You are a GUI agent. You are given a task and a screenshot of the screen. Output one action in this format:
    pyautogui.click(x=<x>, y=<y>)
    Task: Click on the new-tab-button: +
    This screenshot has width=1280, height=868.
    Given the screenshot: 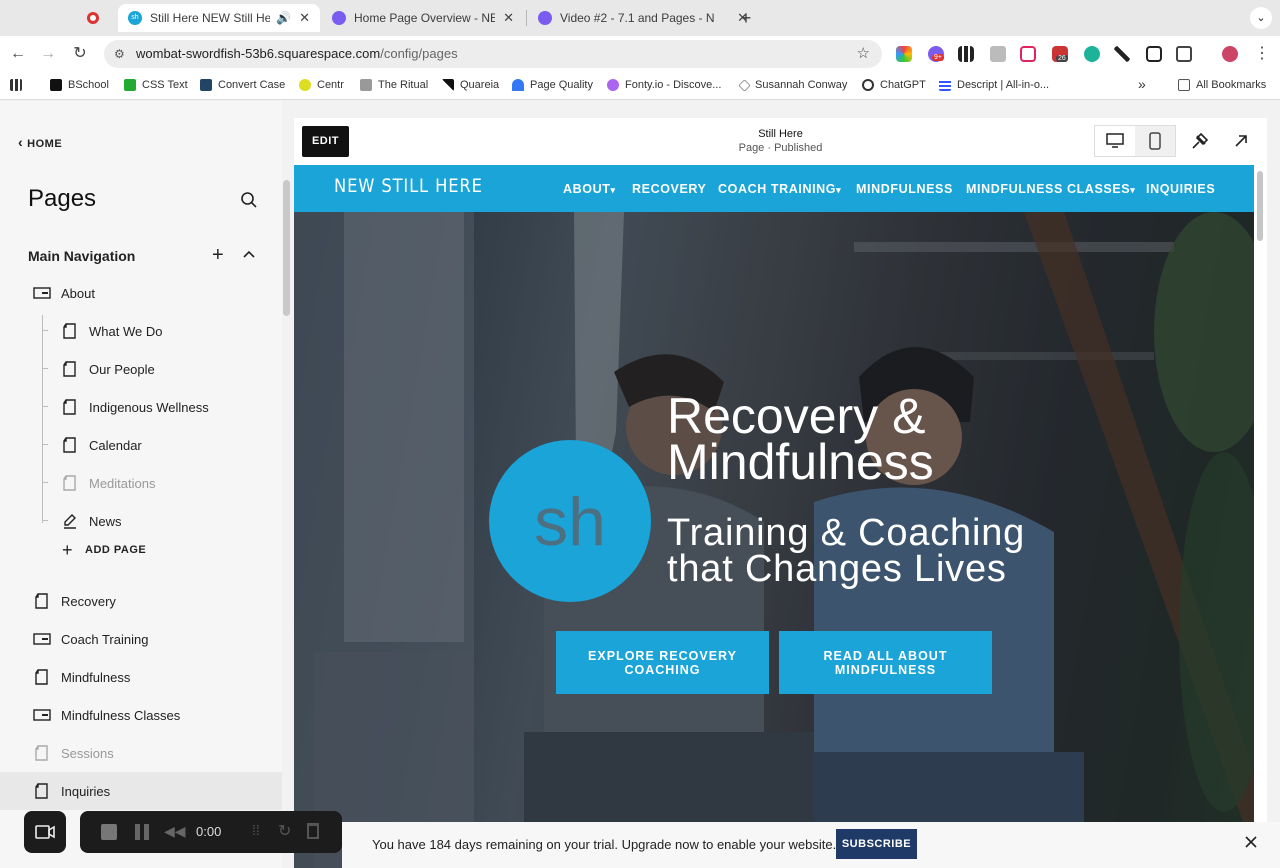 What is the action you would take?
    pyautogui.click(x=746, y=18)
    